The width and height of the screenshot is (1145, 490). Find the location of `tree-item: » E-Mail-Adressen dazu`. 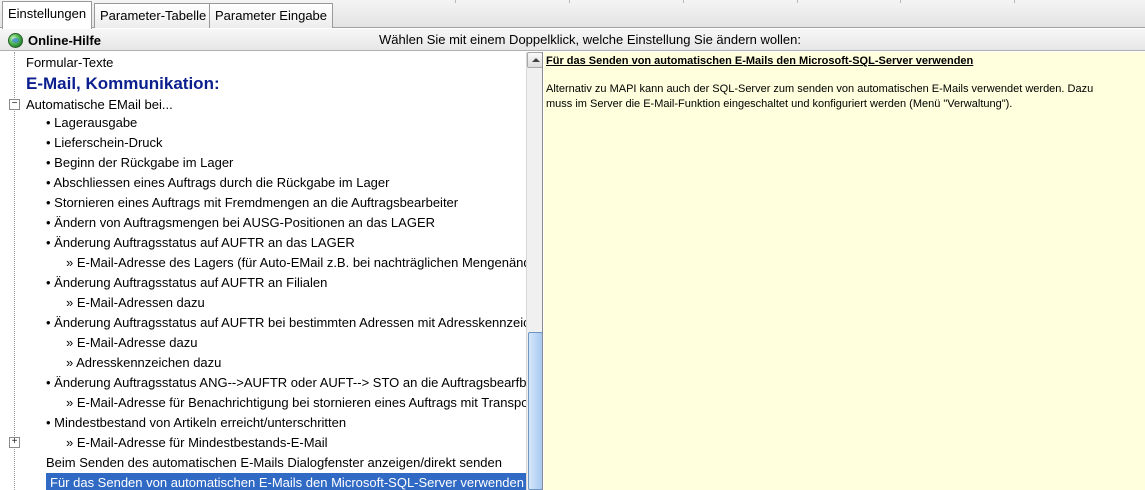

tree-item: » E-Mail-Adressen dazu is located at coordinates (135, 303).